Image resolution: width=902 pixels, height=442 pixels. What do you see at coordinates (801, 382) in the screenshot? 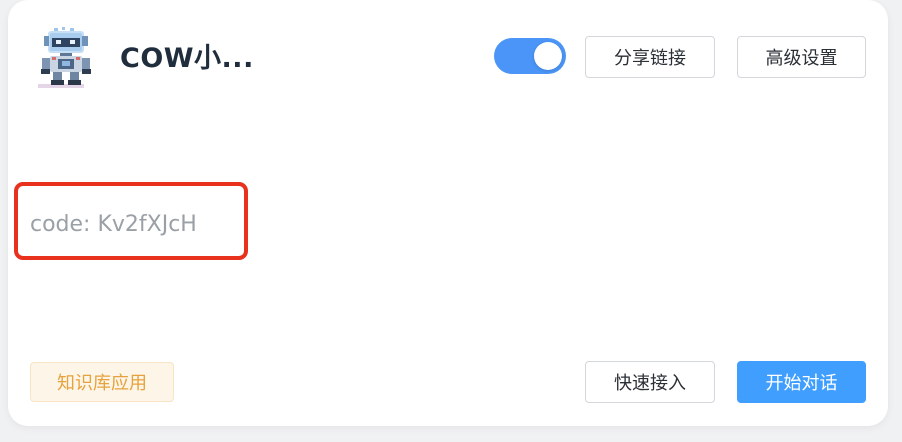
I see `start-chat-button: 开始对话` at bounding box center [801, 382].